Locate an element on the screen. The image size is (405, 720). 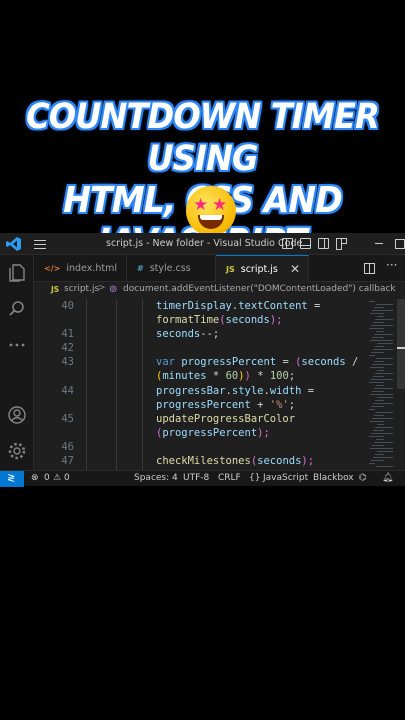
line-number: 44 is located at coordinates (67, 391).